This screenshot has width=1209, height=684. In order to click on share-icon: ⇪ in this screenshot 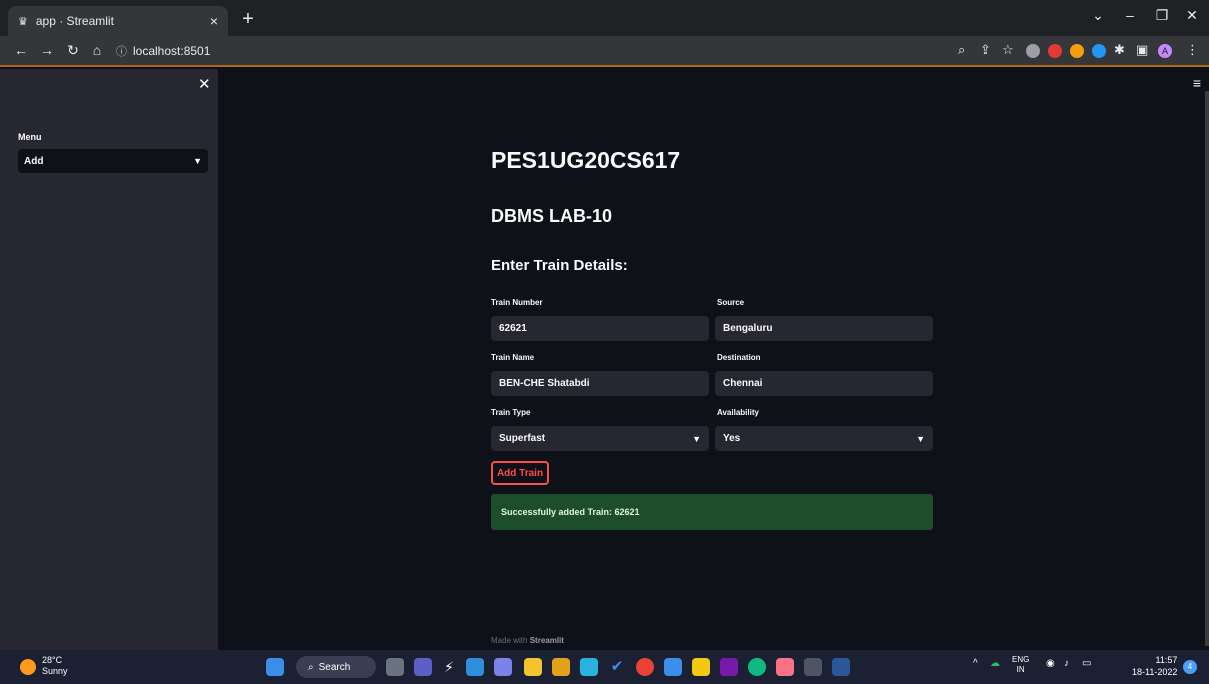, I will do `click(985, 50)`.